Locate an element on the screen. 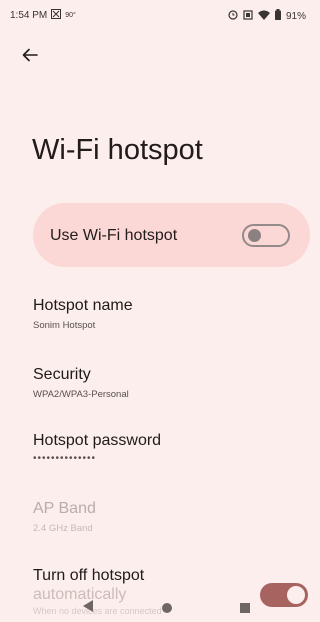 The image size is (320, 622). hotspot-password-value: •••••••••••••• is located at coordinates (65, 458).